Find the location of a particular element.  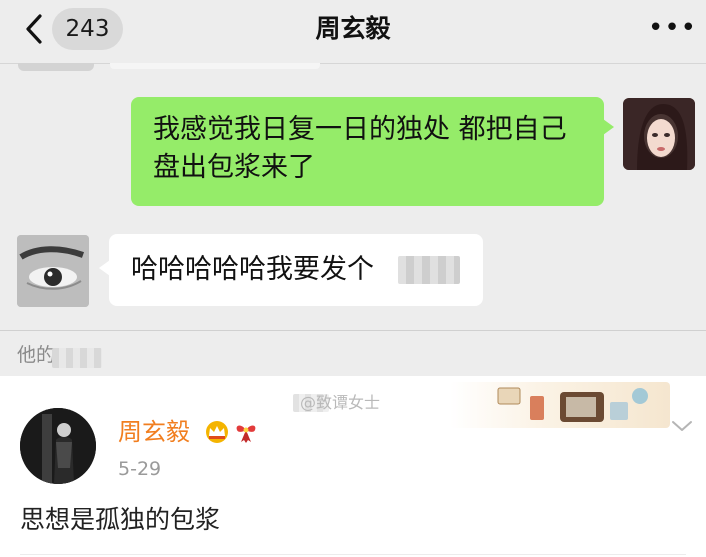

avatar-self-image is located at coordinates (659, 134).